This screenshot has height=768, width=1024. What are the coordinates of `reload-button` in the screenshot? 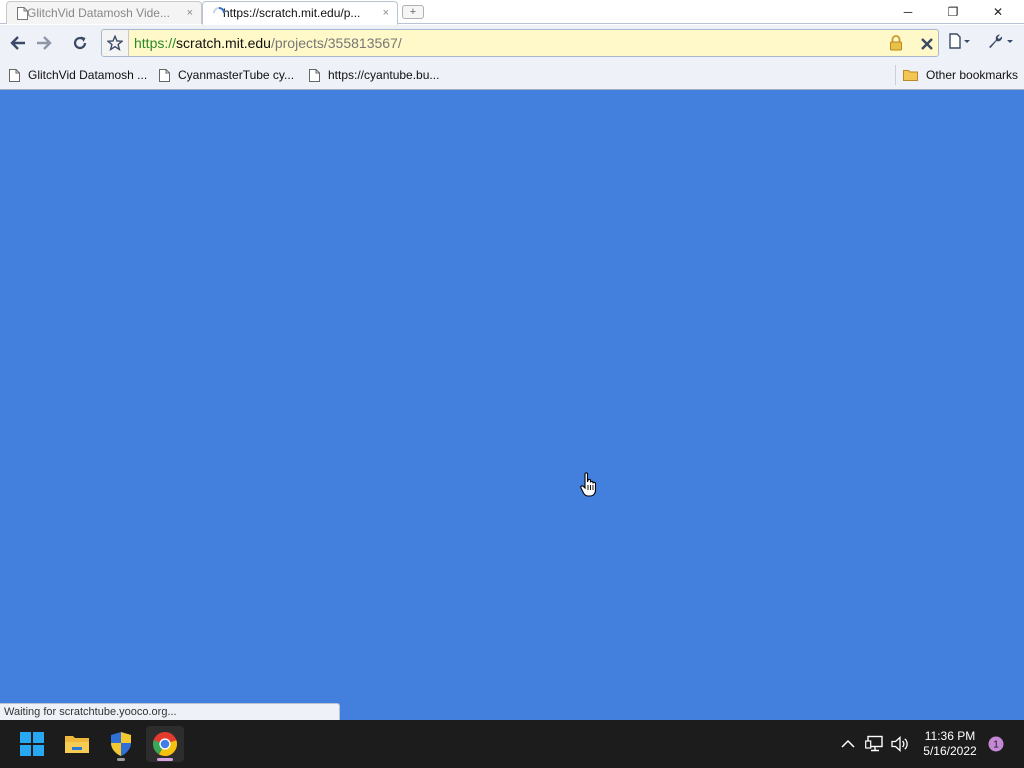 It's located at (80, 43).